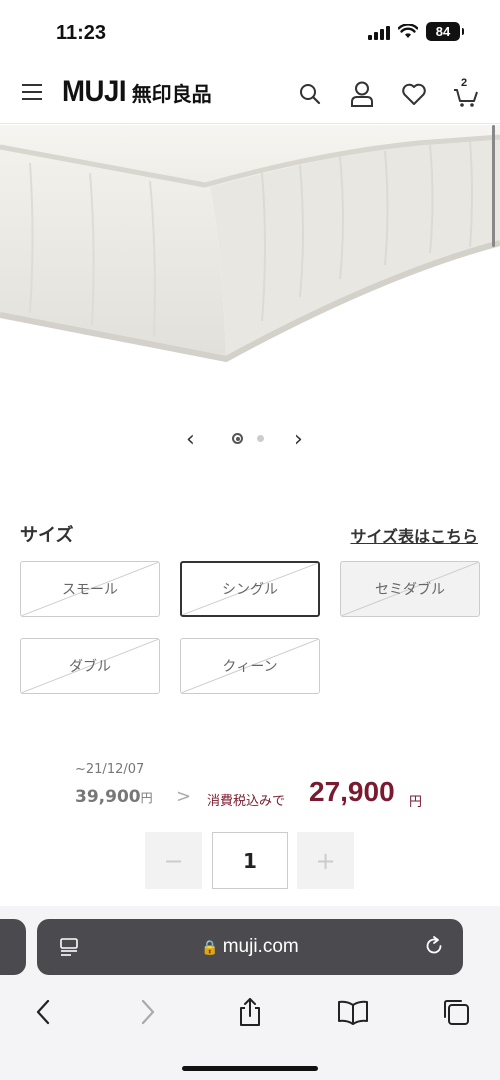  I want to click on quantity-increase-button: +, so click(325, 860).